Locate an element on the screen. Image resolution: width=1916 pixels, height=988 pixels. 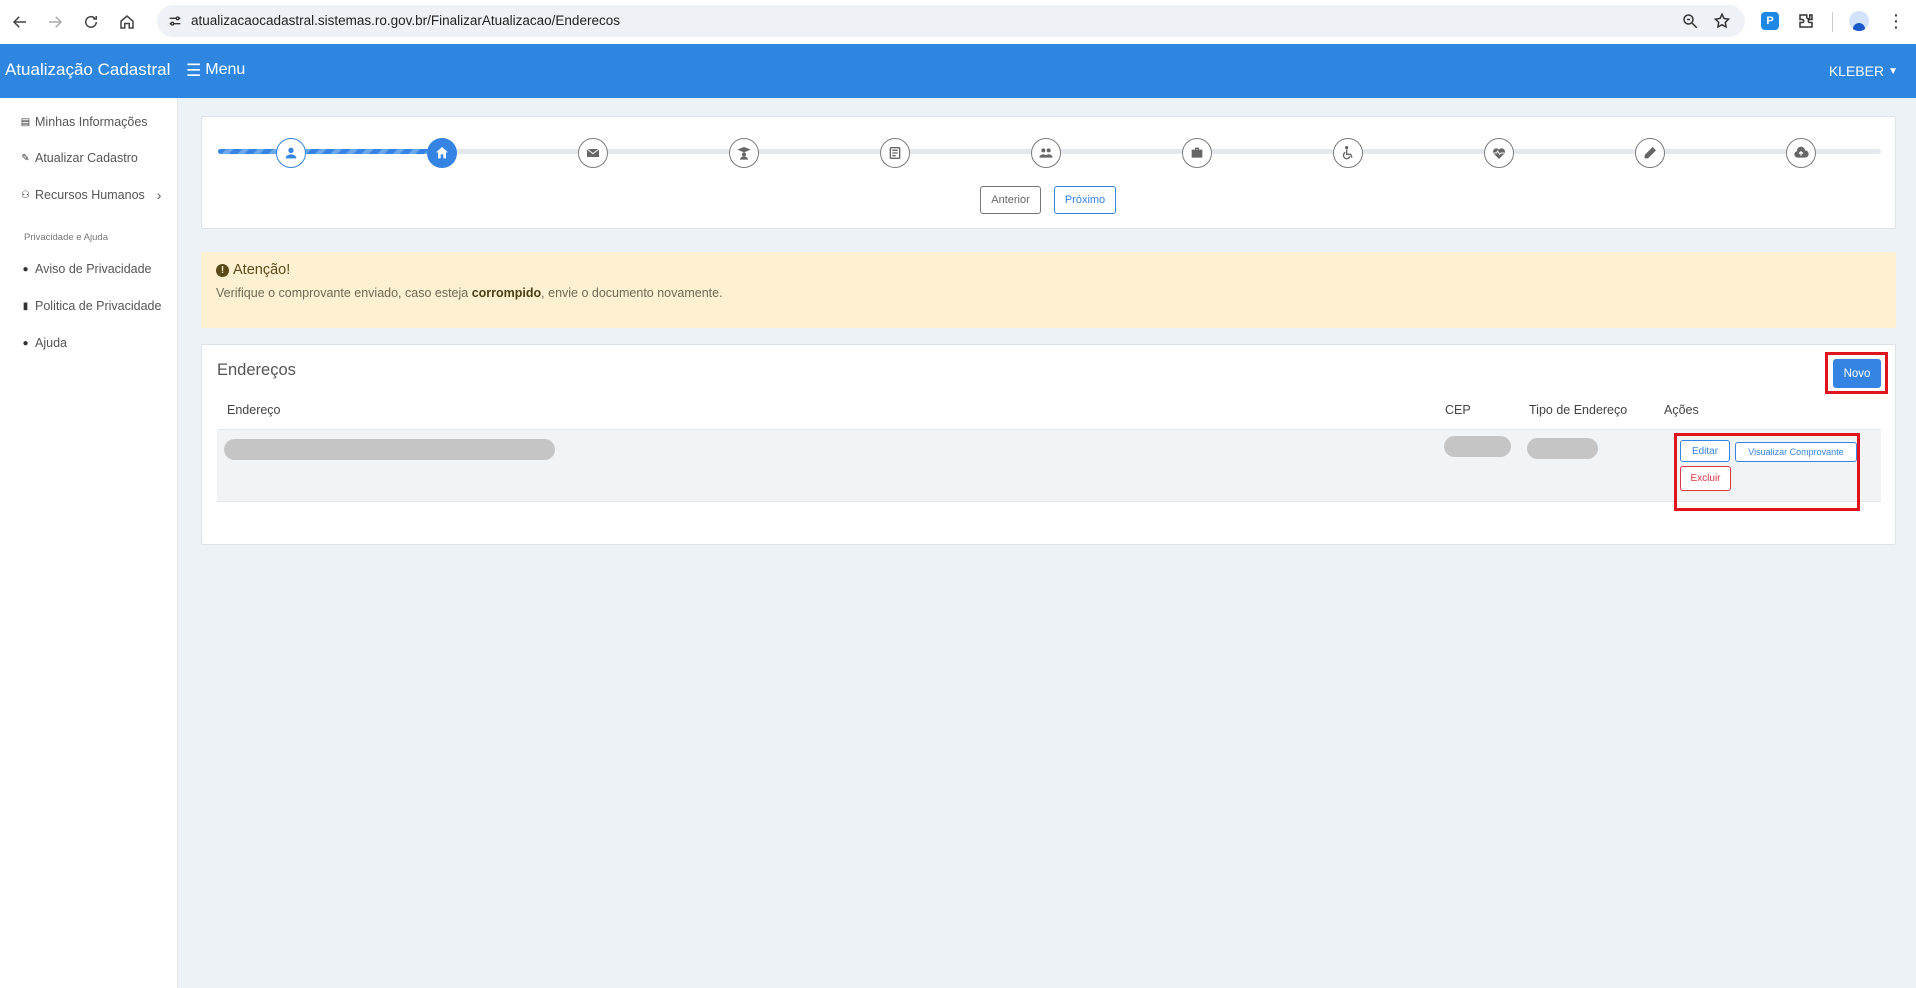
toolbar-divider is located at coordinates (1832, 22).